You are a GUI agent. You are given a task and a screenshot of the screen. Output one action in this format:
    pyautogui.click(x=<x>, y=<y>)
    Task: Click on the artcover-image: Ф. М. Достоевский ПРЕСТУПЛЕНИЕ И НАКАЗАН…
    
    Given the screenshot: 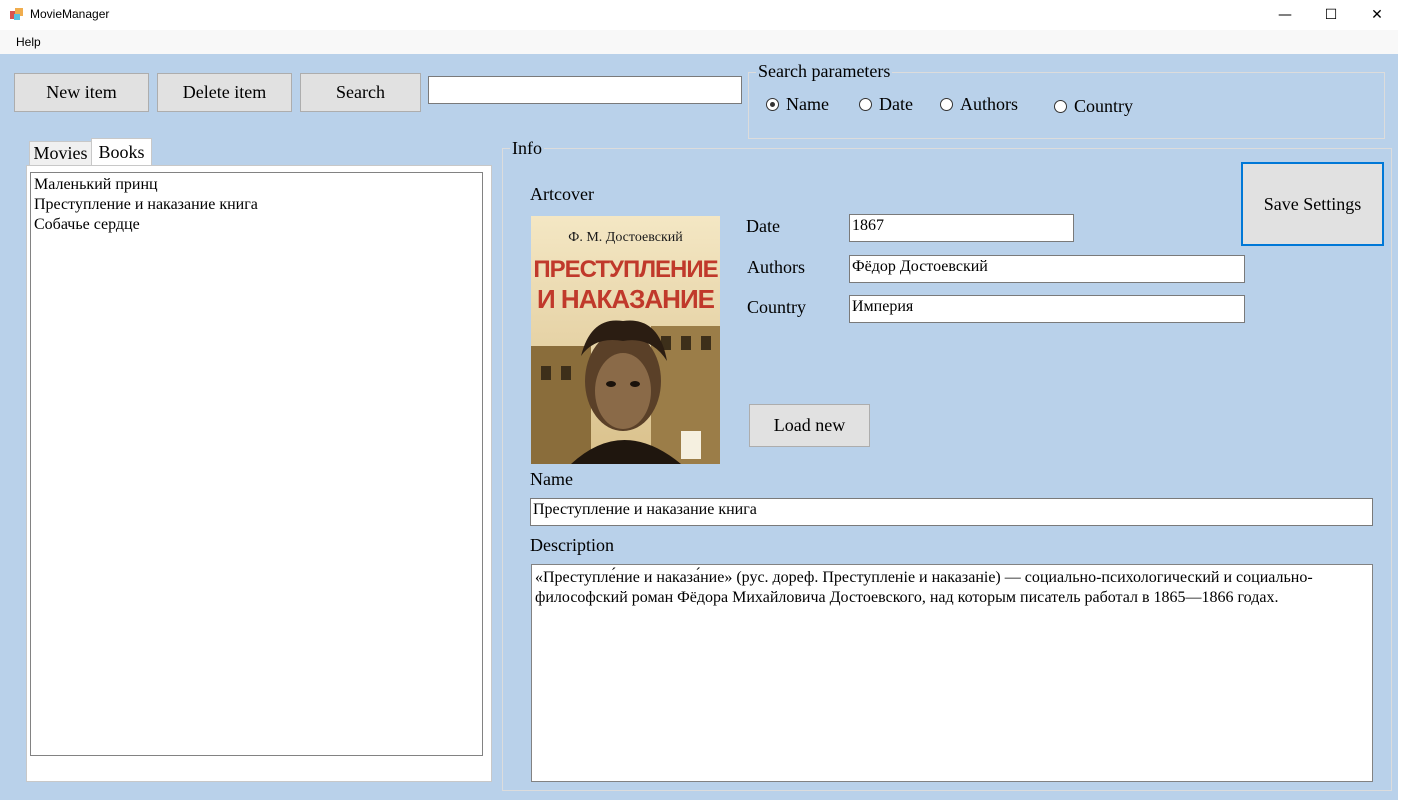 What is the action you would take?
    pyautogui.click(x=625, y=340)
    